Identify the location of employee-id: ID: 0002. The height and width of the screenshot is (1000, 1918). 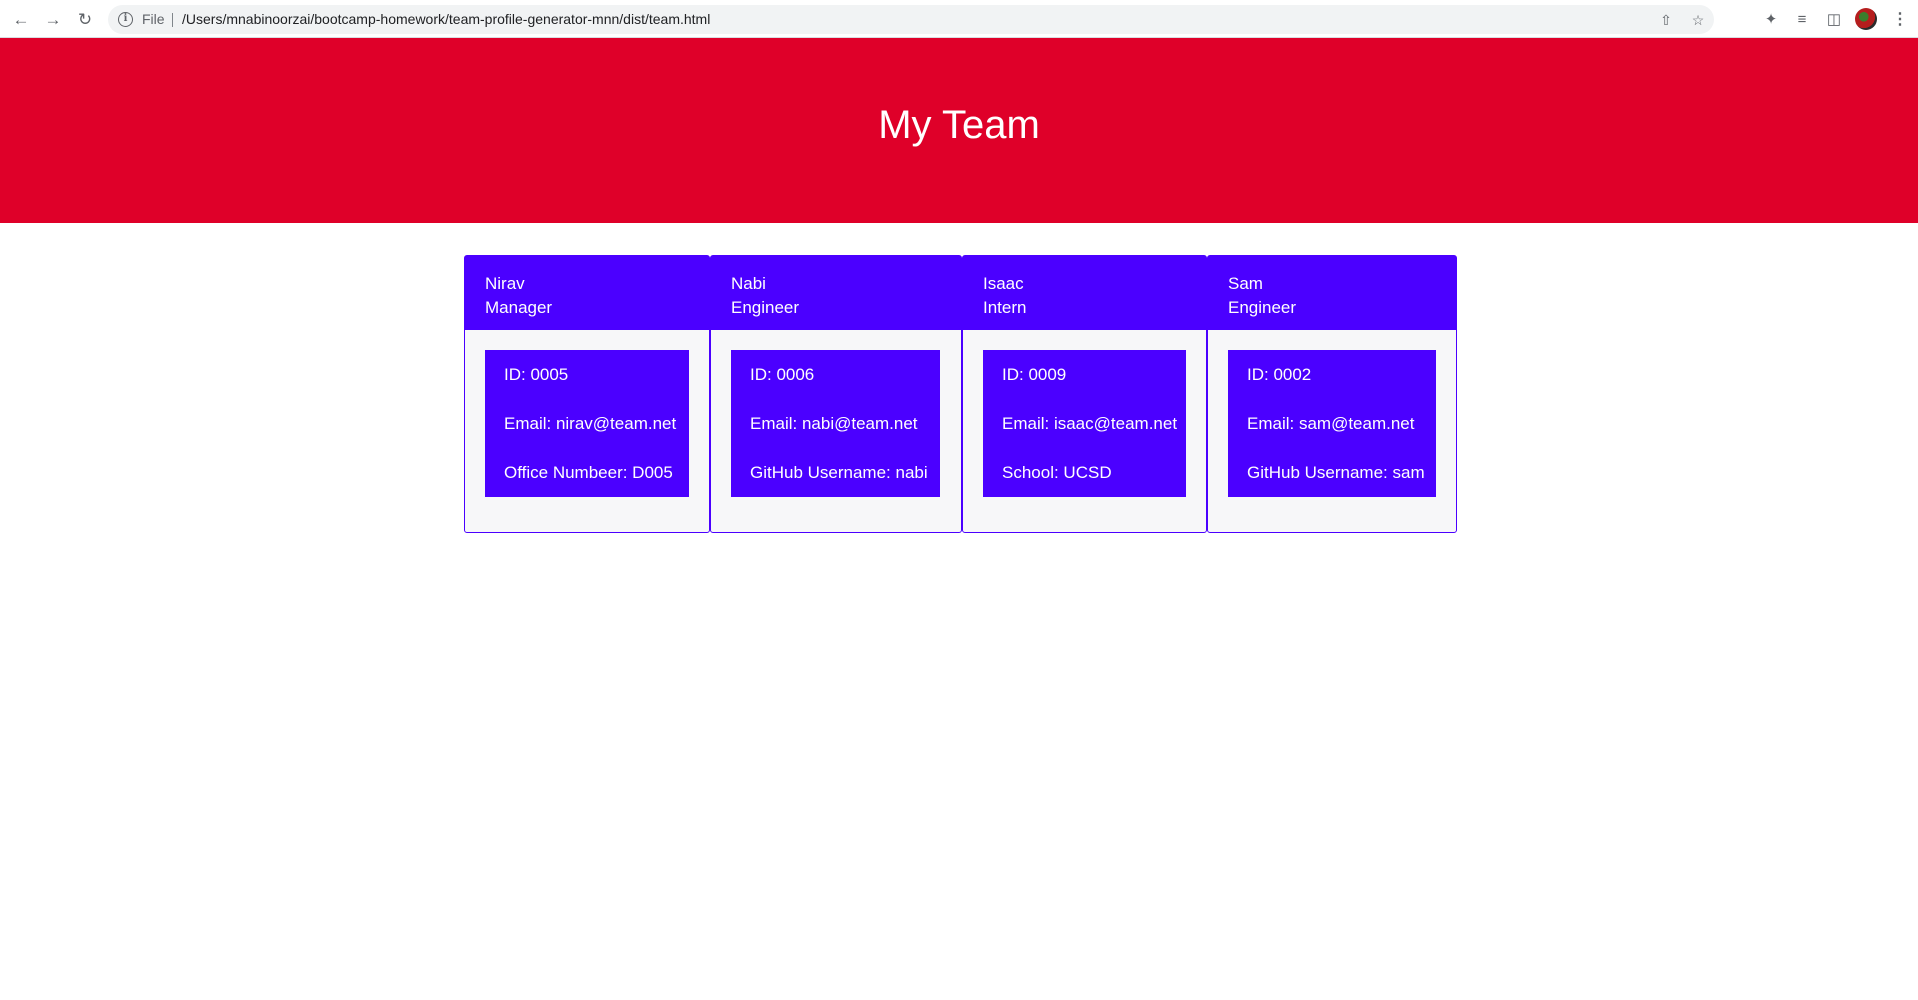
(1279, 374).